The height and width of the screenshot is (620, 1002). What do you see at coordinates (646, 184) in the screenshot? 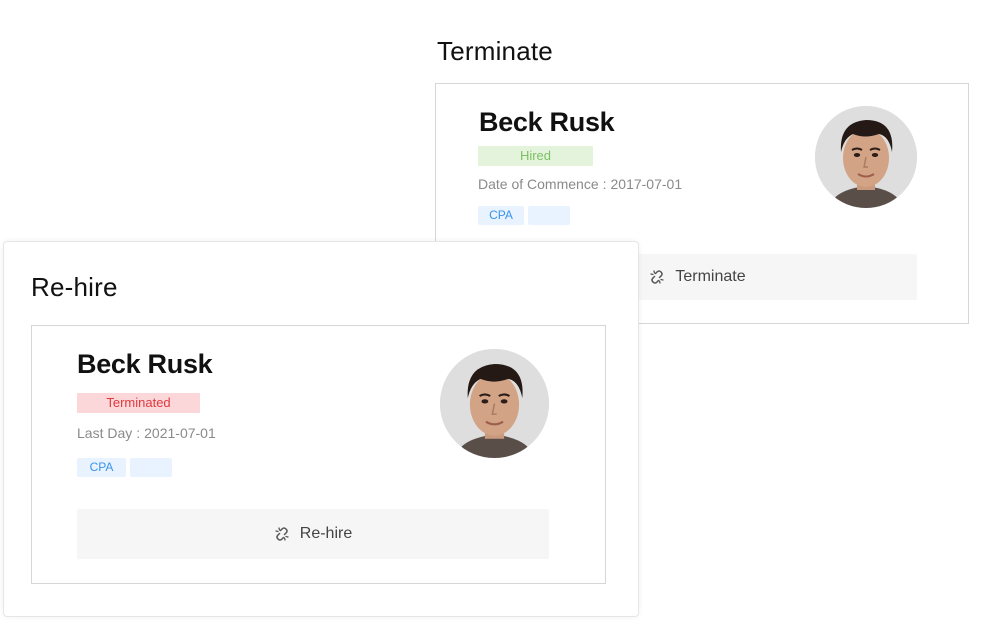
I see `date-value: 2017-07-01` at bounding box center [646, 184].